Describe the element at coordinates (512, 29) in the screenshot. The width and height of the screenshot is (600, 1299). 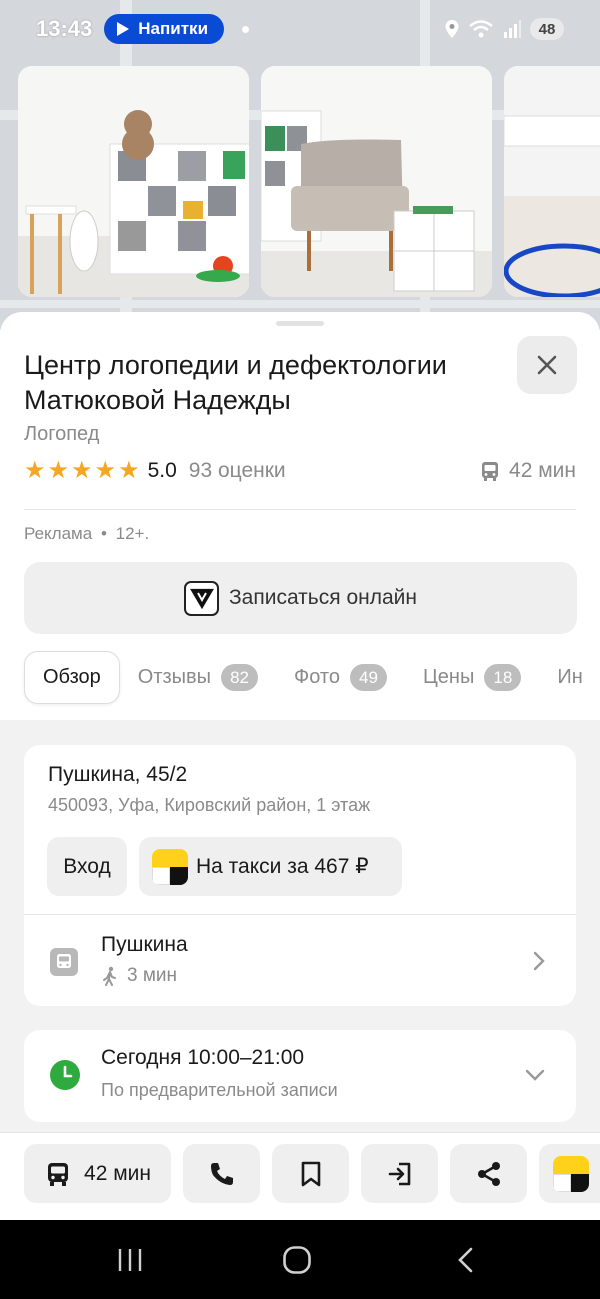
I see `signal-icon` at that location.